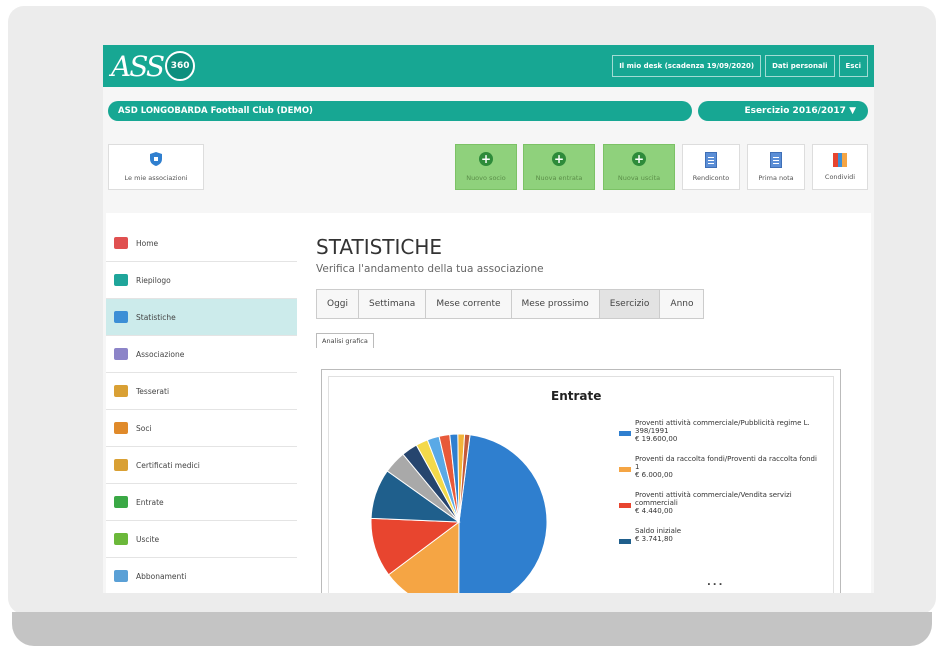 Image resolution: width=943 pixels, height=653 pixels. Describe the element at coordinates (201, 575) in the screenshot. I see `sidebar-item-abbonamenti: Abbonamenti` at that location.